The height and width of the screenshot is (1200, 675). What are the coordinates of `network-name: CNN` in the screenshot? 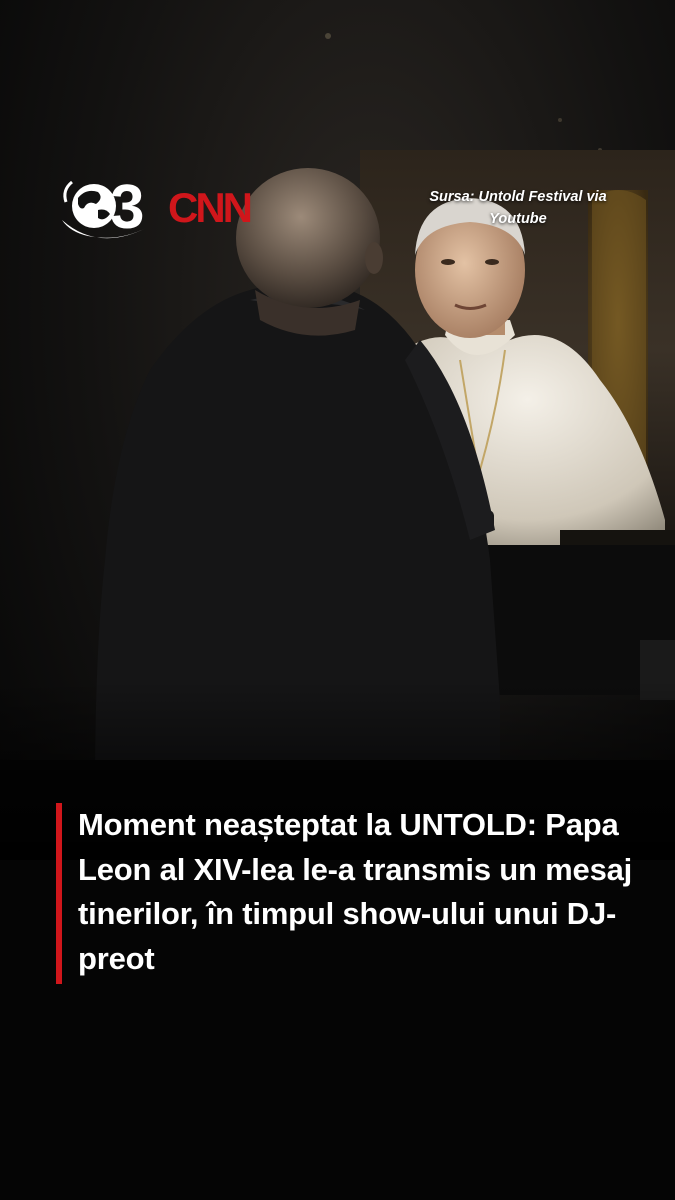 It's located at (209, 207).